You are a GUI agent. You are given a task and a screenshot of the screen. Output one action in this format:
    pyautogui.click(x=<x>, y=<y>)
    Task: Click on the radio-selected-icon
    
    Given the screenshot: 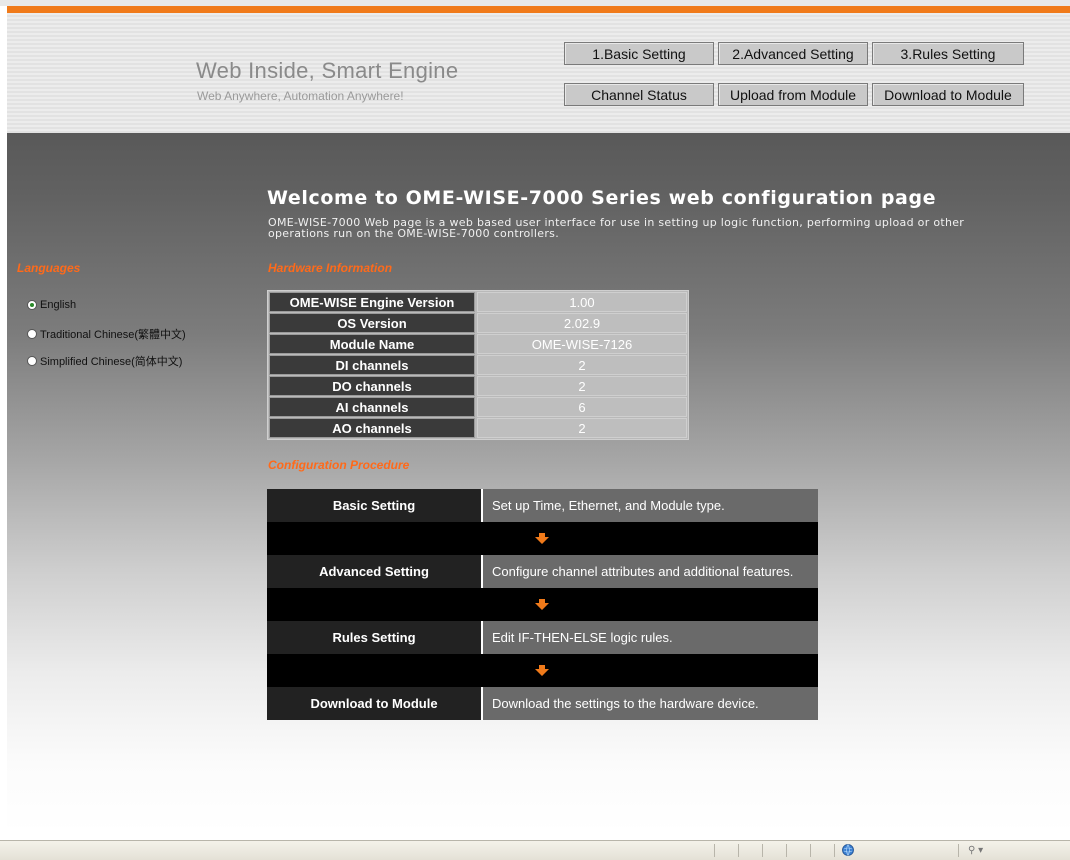 What is the action you would take?
    pyautogui.click(x=32, y=305)
    